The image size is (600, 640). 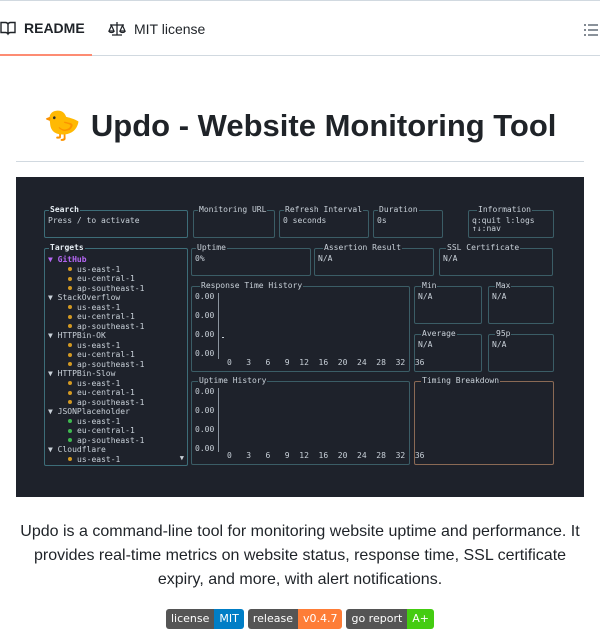 What do you see at coordinates (67, 259) in the screenshot?
I see `target-label: ▼ GitHub` at bounding box center [67, 259].